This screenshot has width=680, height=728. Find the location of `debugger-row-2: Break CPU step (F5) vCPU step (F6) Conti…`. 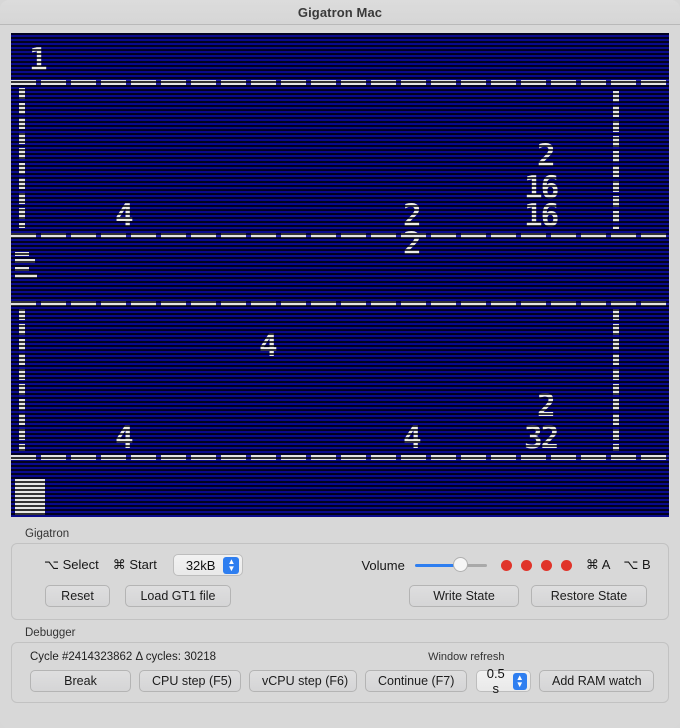

debugger-row-2: Break CPU step (F5) vCPU step (F6) Conti… is located at coordinates (340, 681).